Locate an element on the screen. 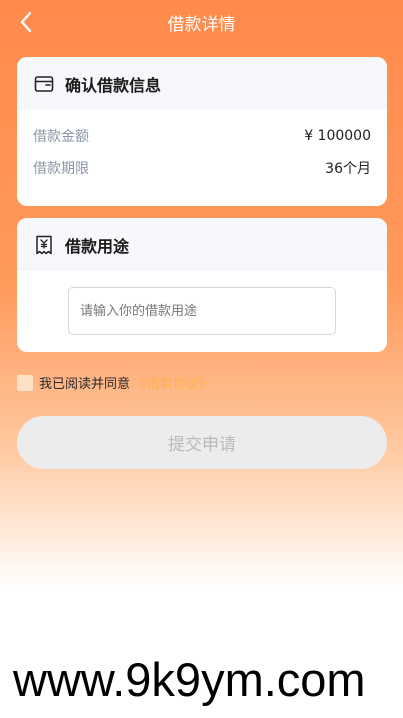 The height and width of the screenshot is (718, 403). loan-amount-value: ¥ 100000 is located at coordinates (337, 136).